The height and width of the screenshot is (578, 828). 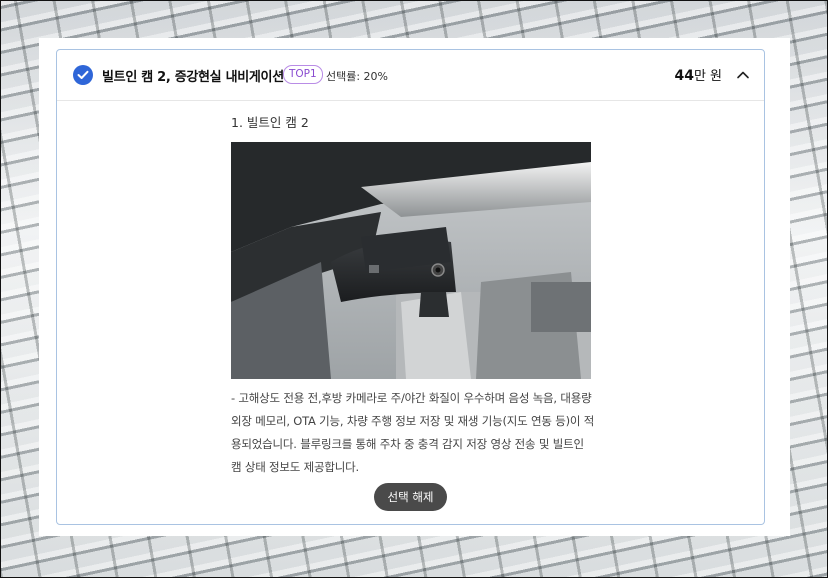 What do you see at coordinates (410, 75) in the screenshot?
I see `option-header: 빌트인 캠 2, 증강현실 내비게이션 TOP1 선택률: 20% 44만 원` at bounding box center [410, 75].